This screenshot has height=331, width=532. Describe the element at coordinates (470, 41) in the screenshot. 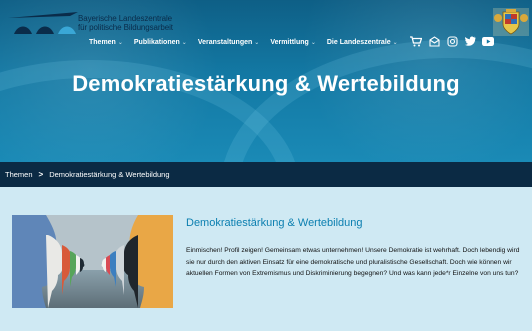

I see `twitter-icon` at that location.